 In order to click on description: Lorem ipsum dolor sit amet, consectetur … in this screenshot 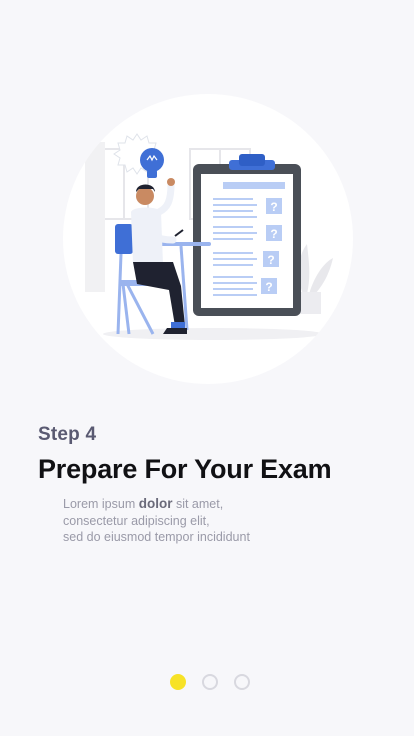, I will do `click(213, 521)`.